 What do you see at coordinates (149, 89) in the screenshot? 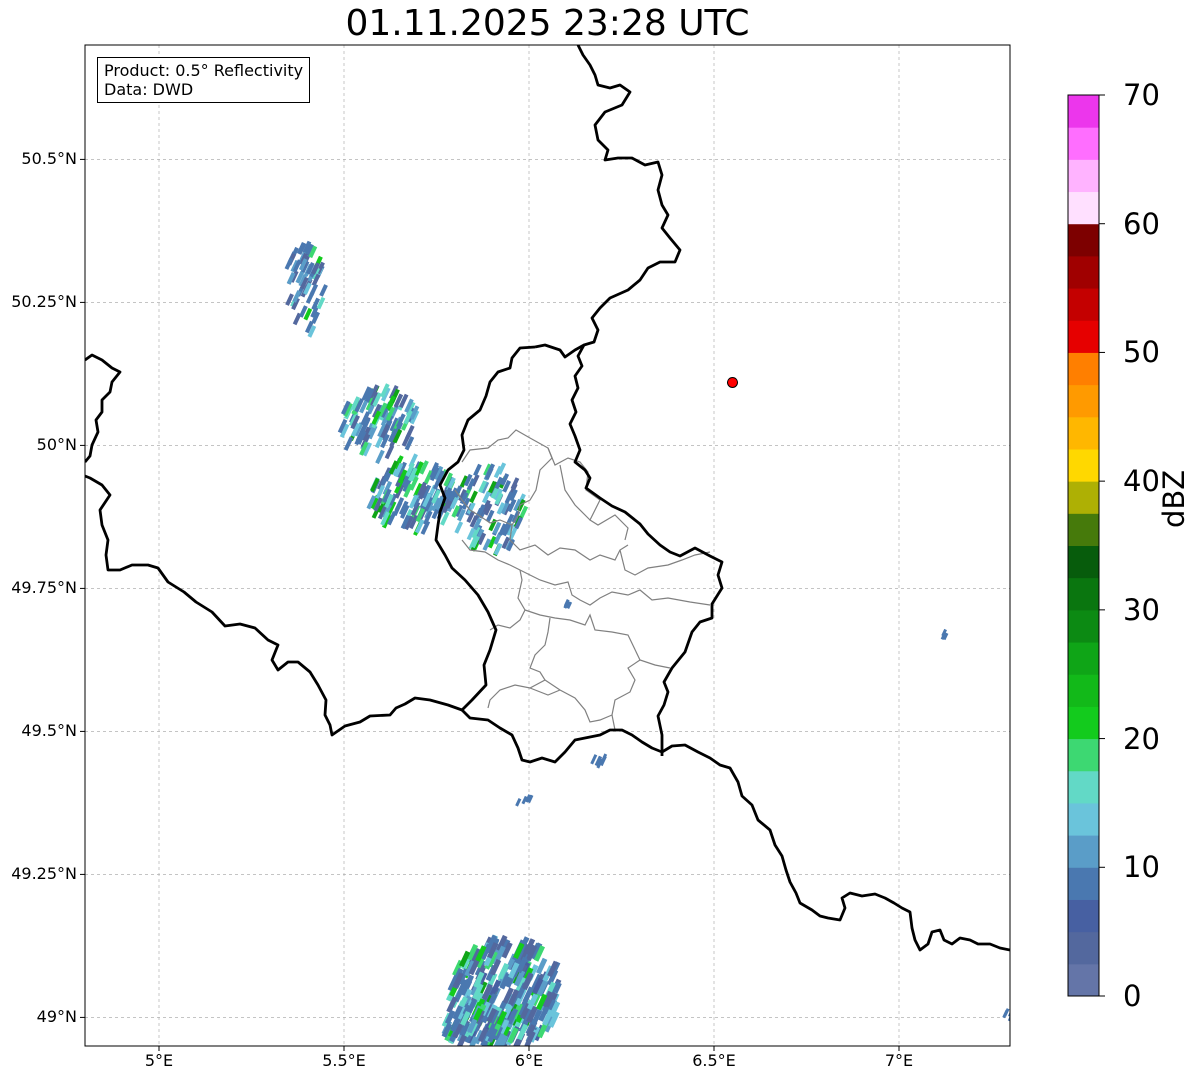
I see `data-source-label: Data: DWD` at bounding box center [149, 89].